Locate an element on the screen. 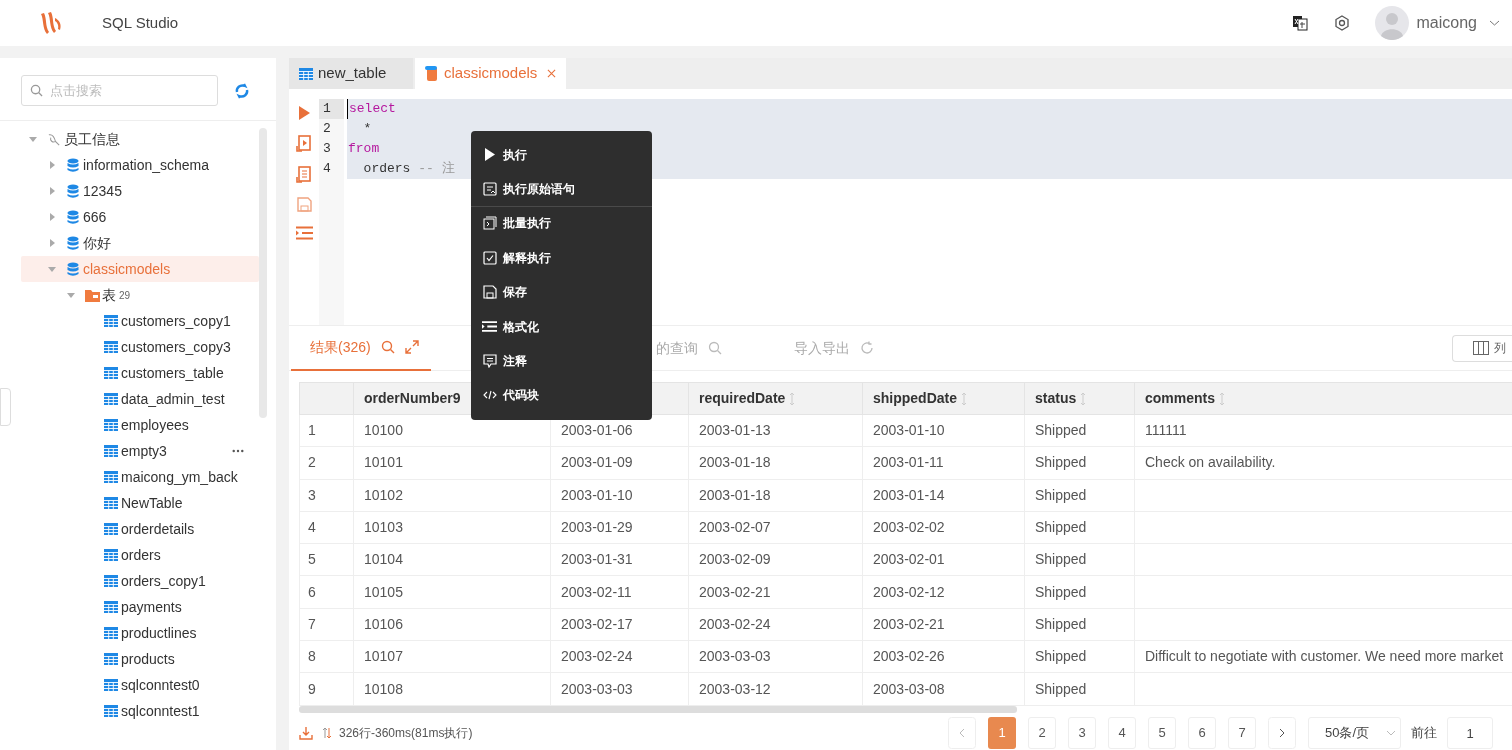 This screenshot has width=1512, height=750. page-size-select: 50条/页 is located at coordinates (1354, 733).